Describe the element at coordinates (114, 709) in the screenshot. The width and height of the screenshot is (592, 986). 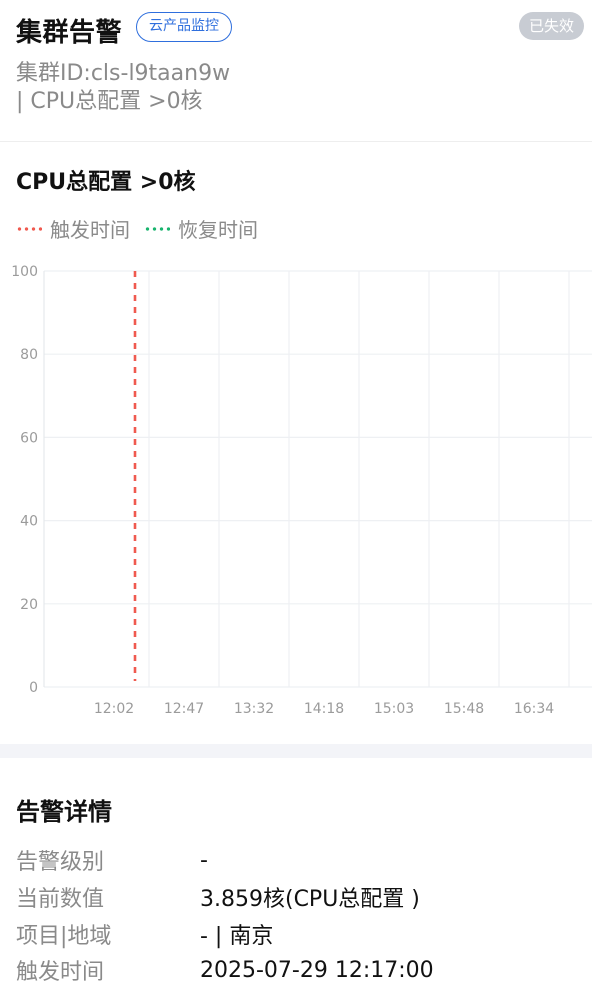
I see `x-tick-label: 12:02` at that location.